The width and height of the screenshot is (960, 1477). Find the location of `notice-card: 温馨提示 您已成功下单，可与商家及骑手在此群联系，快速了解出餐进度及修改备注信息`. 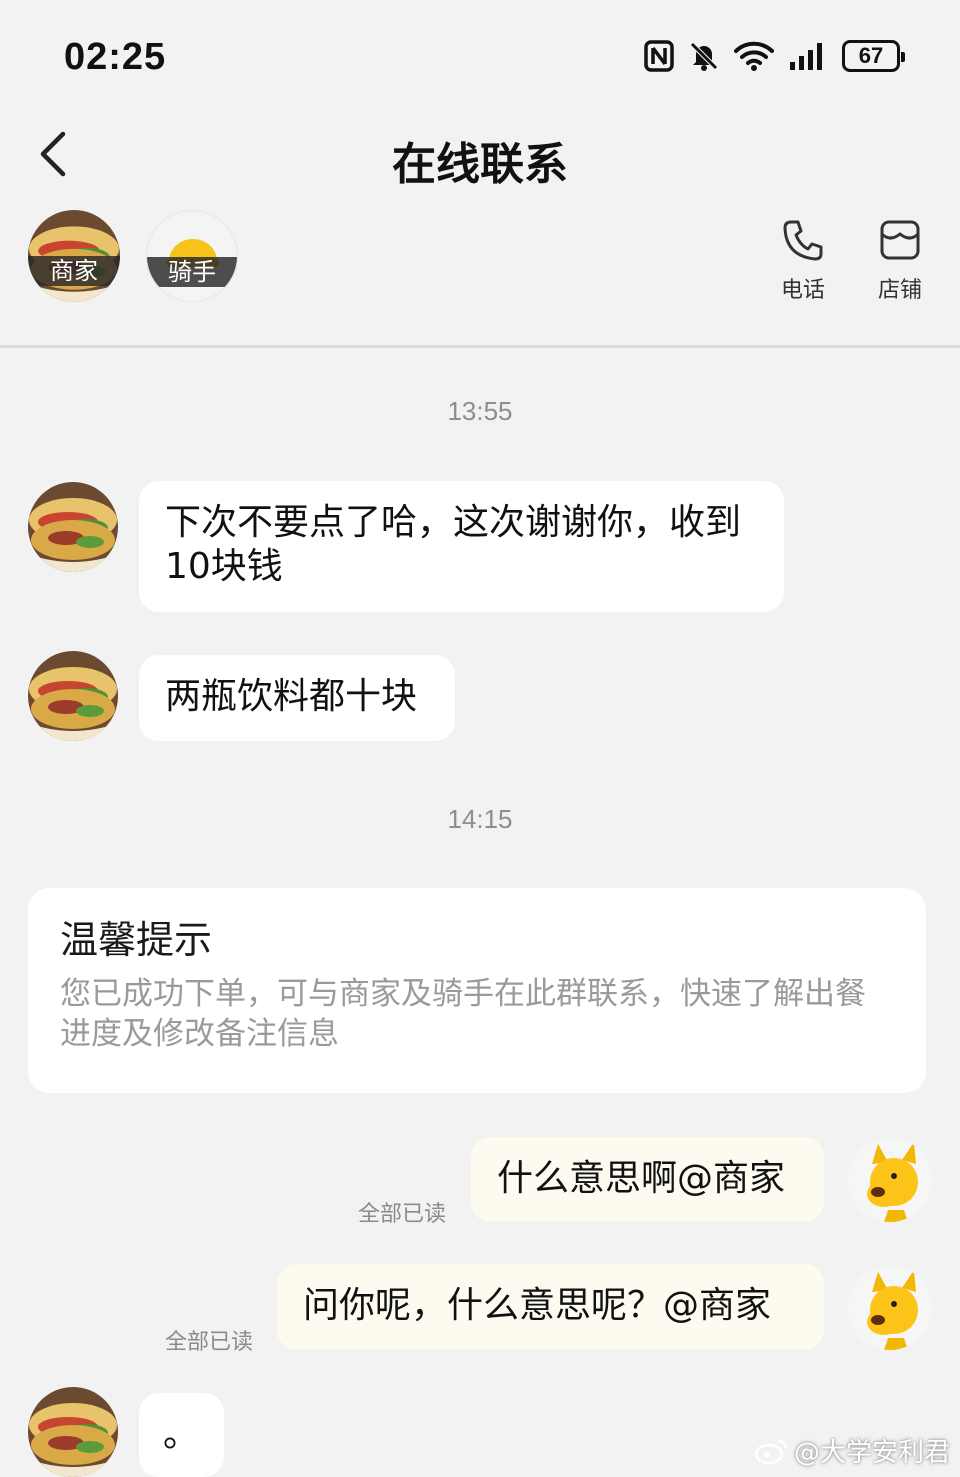

notice-card: 温馨提示 您已成功下单，可与商家及骑手在此群联系，快速了解出餐进度及修改备注信息 is located at coordinates (477, 990).